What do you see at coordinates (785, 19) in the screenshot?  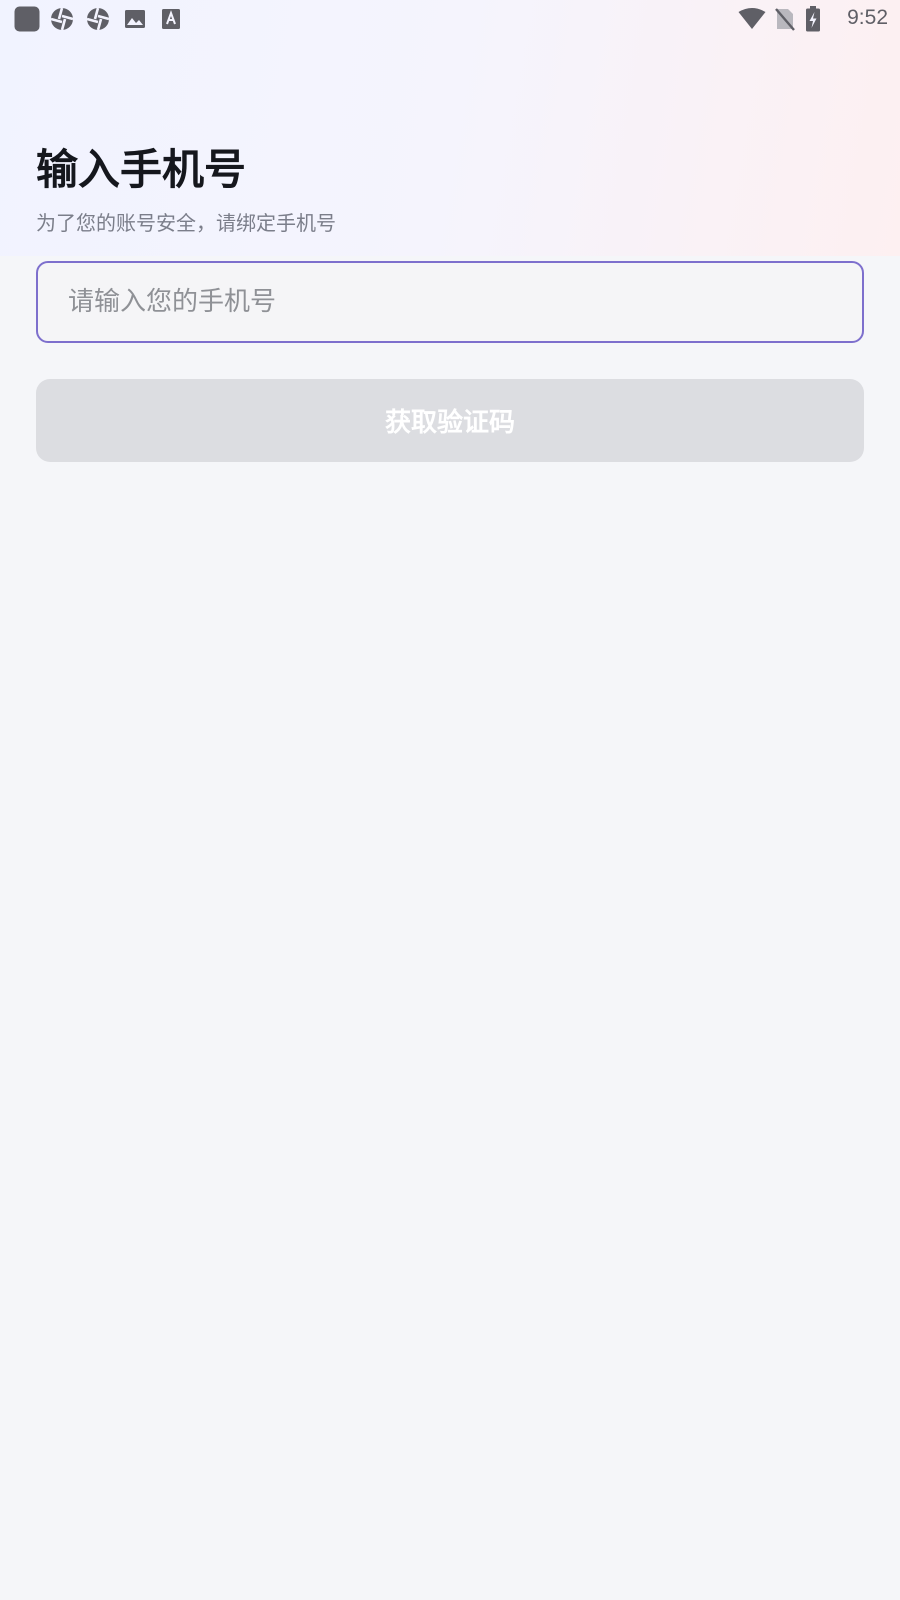 I see `no-sim-icon` at bounding box center [785, 19].